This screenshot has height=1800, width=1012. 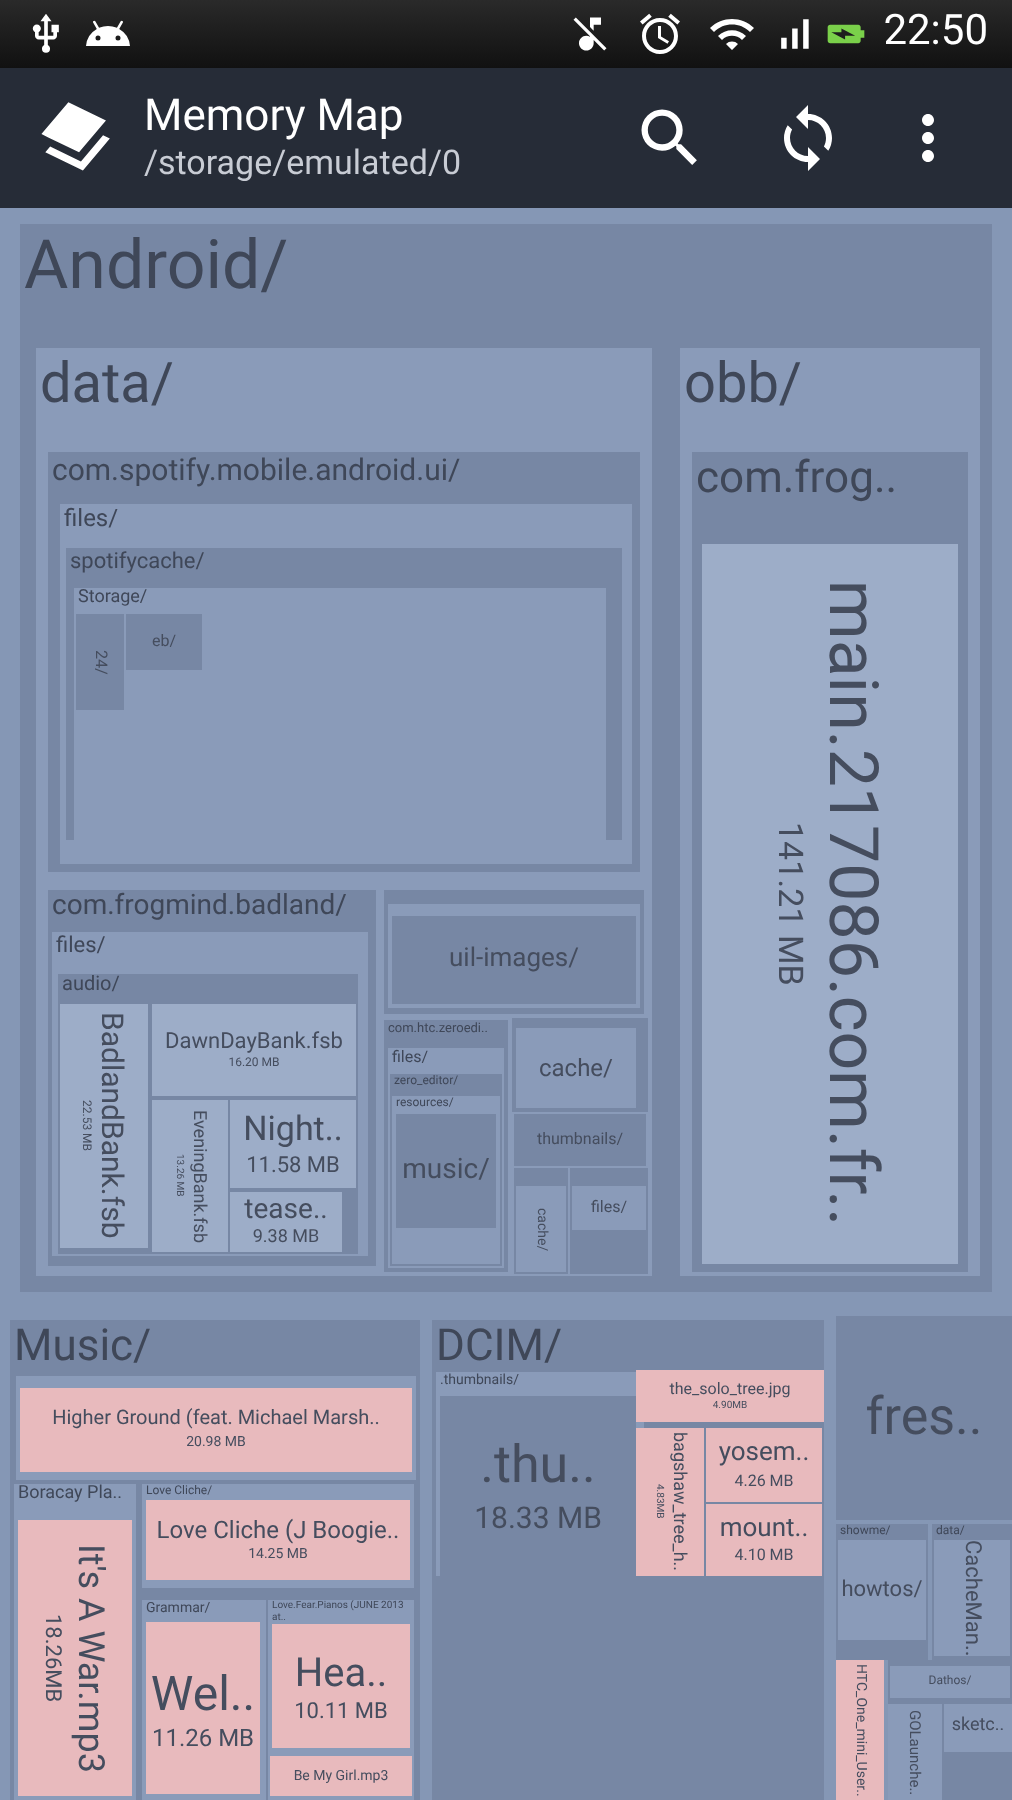 I want to click on folder-label: data/, so click(x=107, y=383).